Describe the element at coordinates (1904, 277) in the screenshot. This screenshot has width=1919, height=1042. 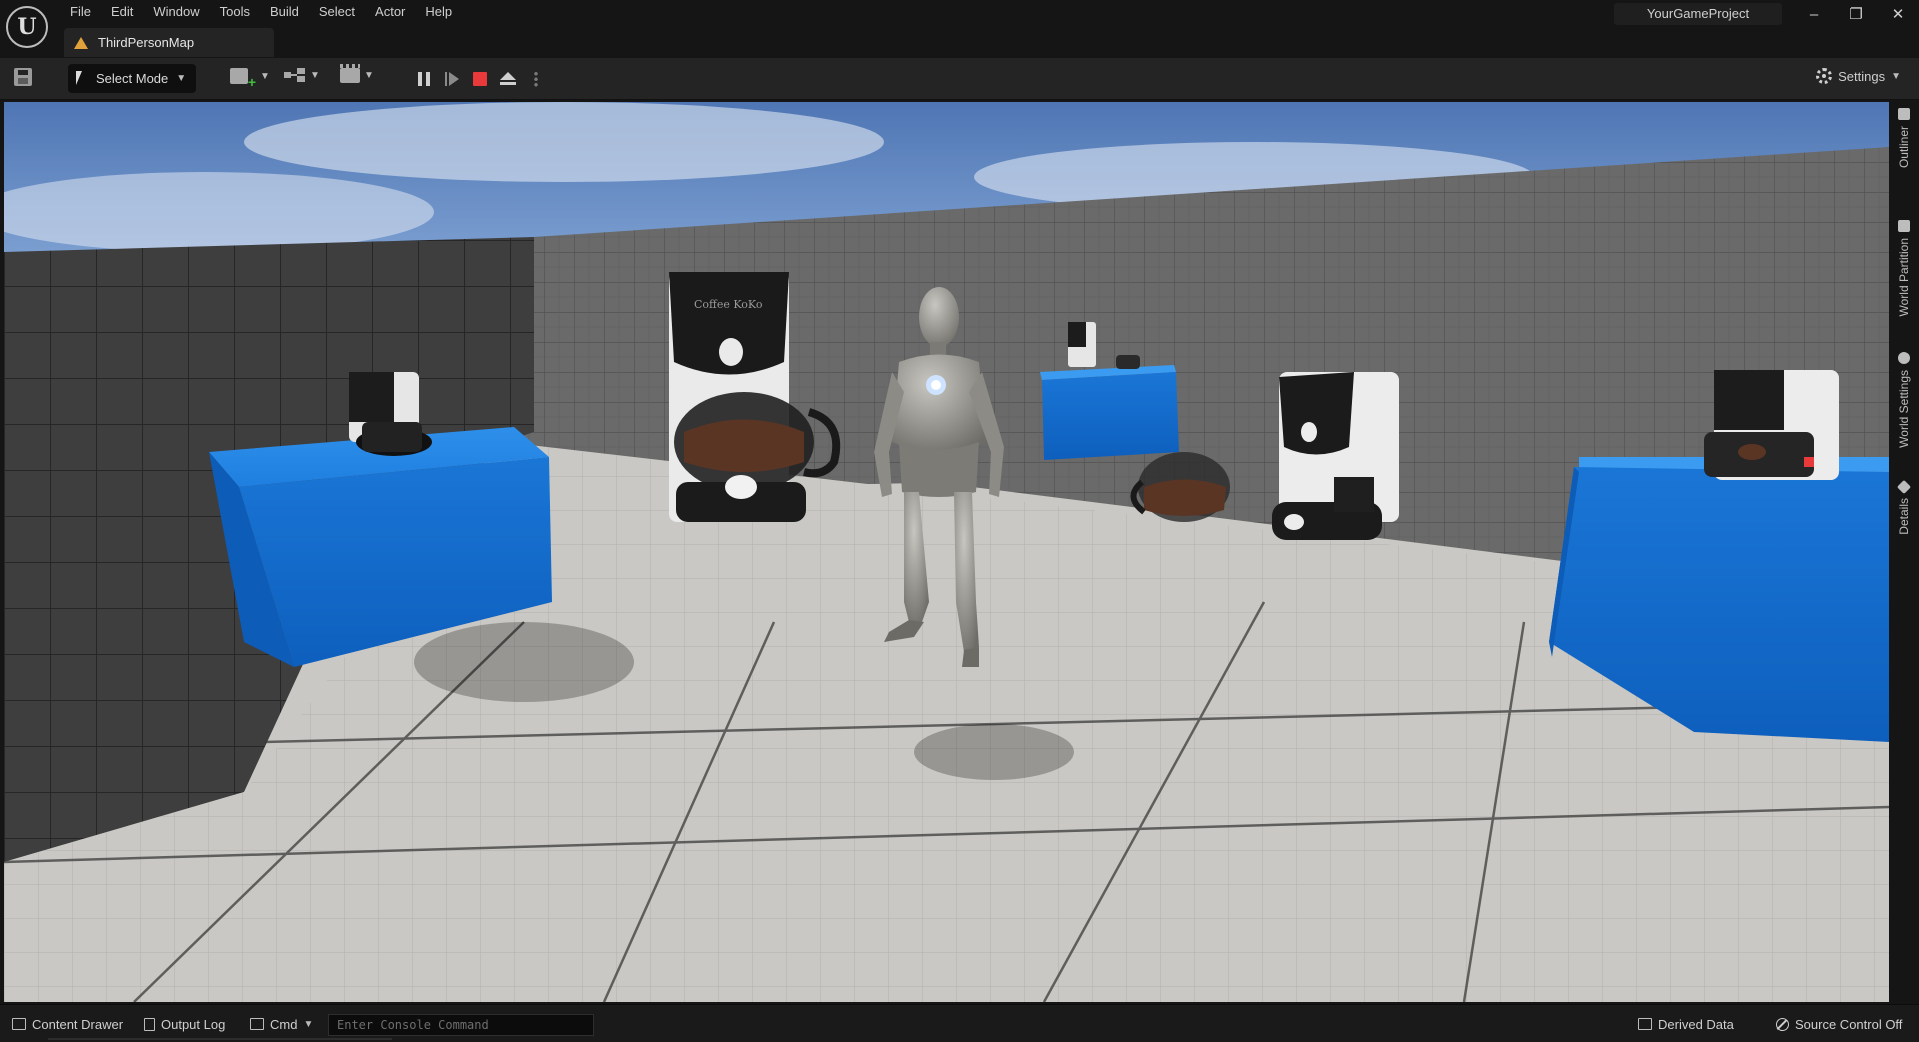
I see `tab-world-partition-label: World Partition` at that location.